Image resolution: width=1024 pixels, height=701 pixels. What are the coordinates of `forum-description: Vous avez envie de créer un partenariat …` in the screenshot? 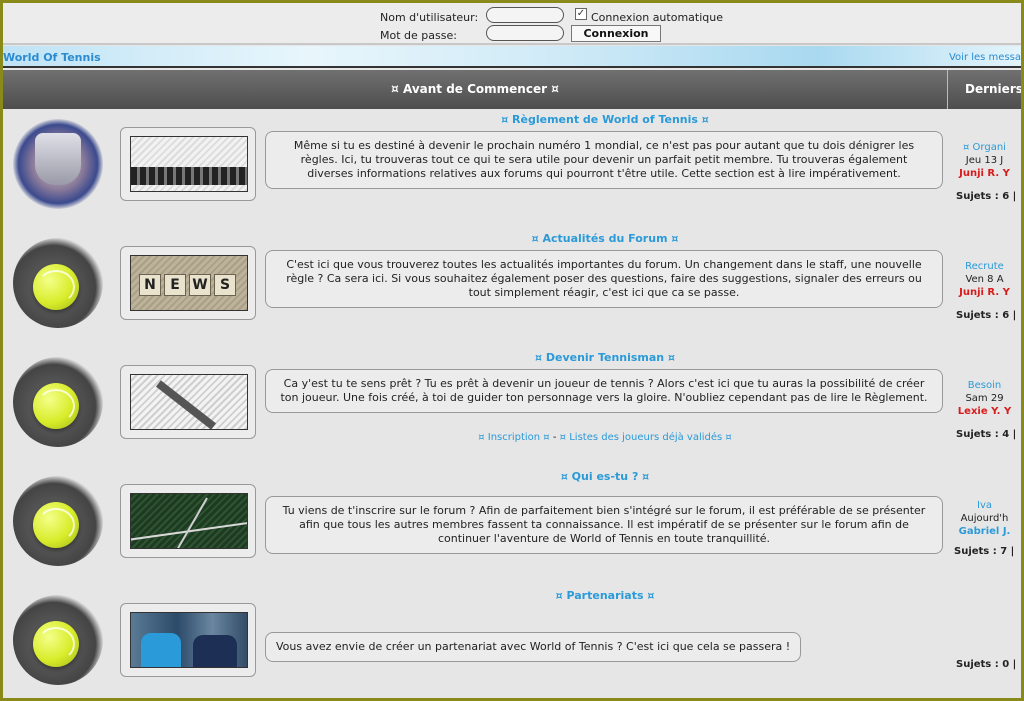 It's located at (533, 647).